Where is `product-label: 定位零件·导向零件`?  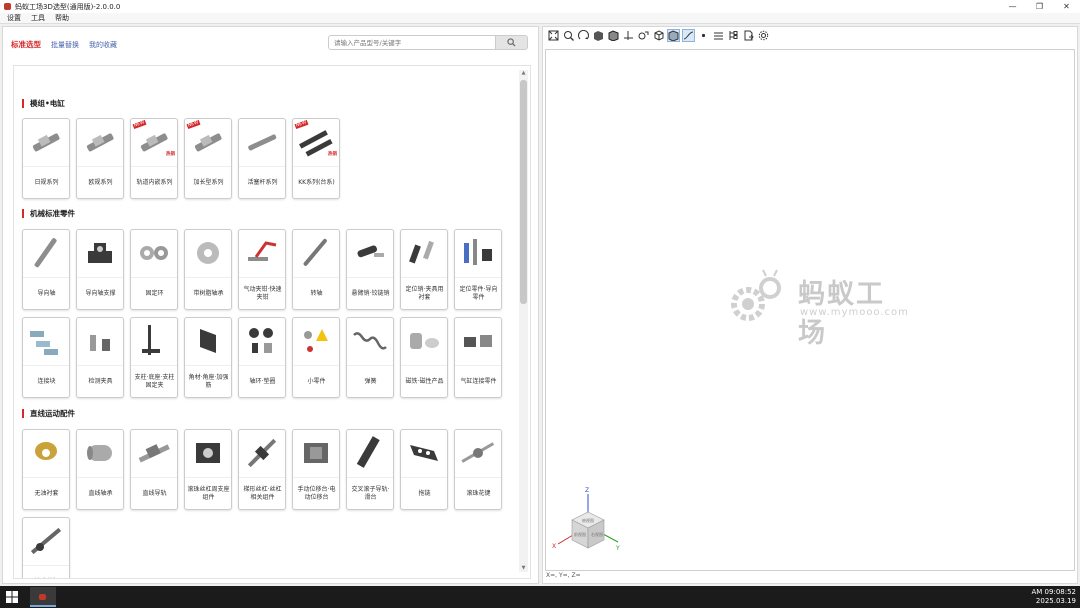
product-label: 定位零件·导向零件 is located at coordinates (478, 293).